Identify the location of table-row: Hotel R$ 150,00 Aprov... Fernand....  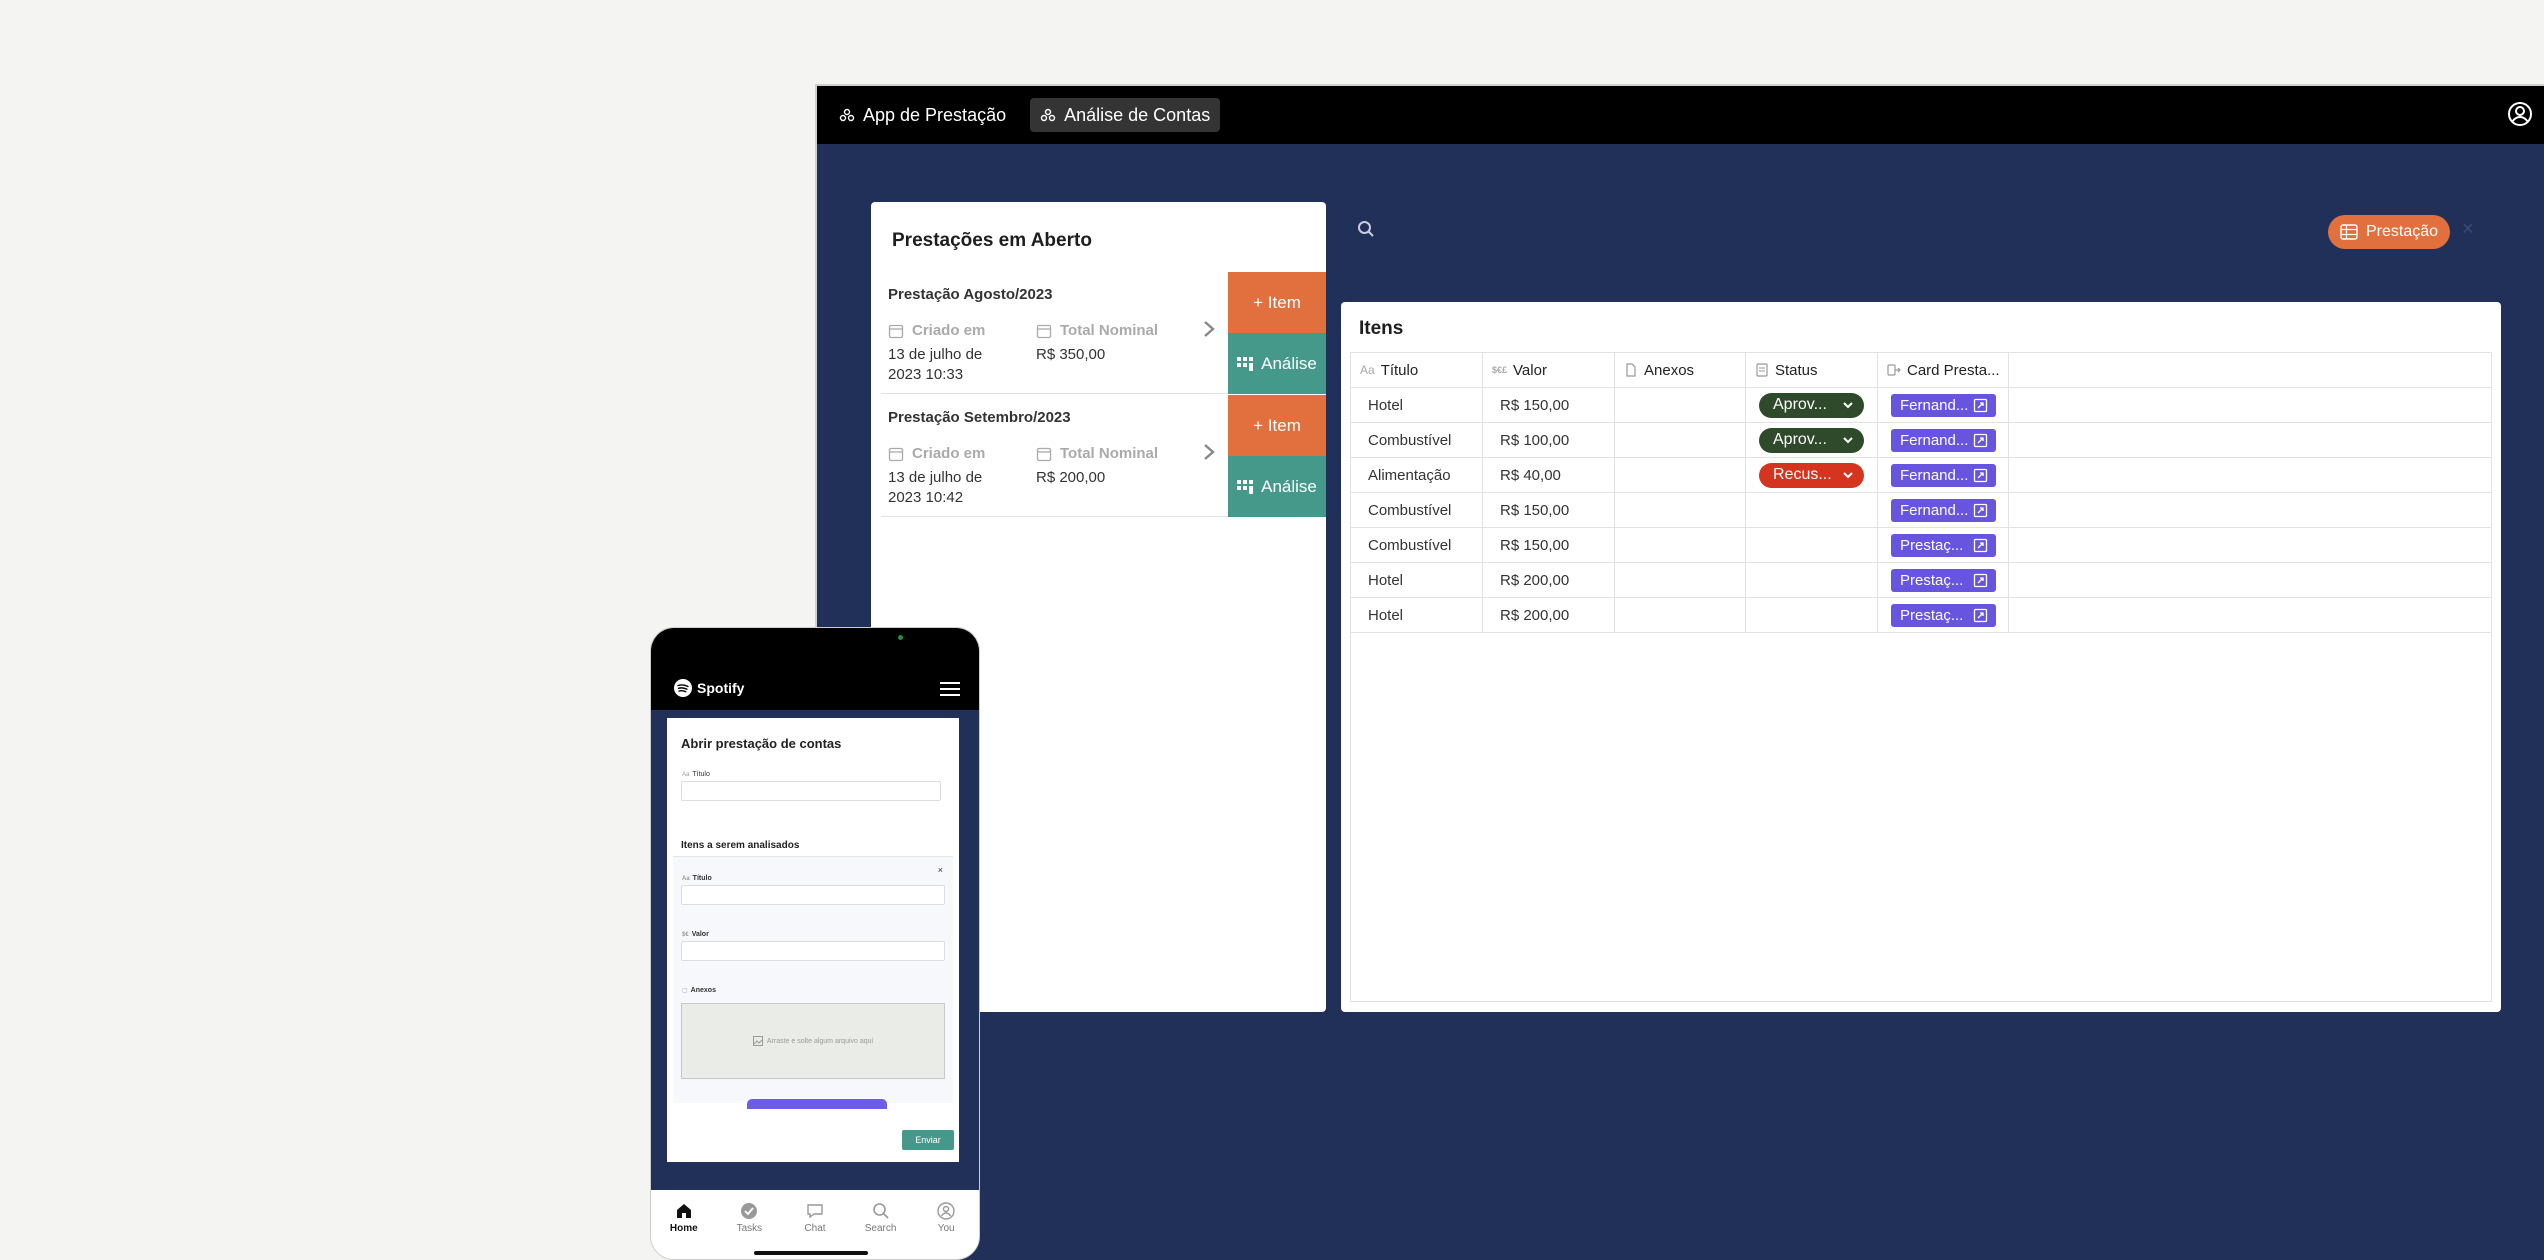
(1921, 405).